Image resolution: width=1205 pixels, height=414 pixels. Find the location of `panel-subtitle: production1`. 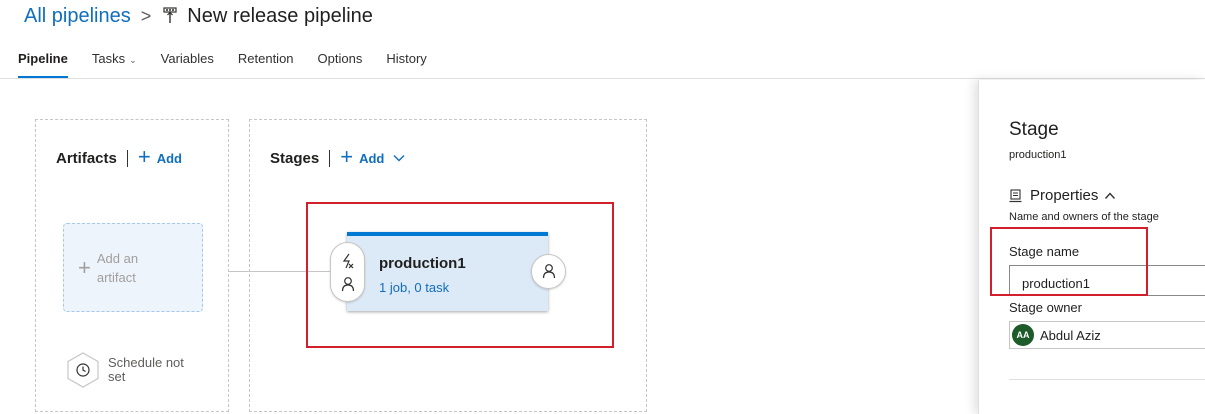

panel-subtitle: production1 is located at coordinates (1038, 155).